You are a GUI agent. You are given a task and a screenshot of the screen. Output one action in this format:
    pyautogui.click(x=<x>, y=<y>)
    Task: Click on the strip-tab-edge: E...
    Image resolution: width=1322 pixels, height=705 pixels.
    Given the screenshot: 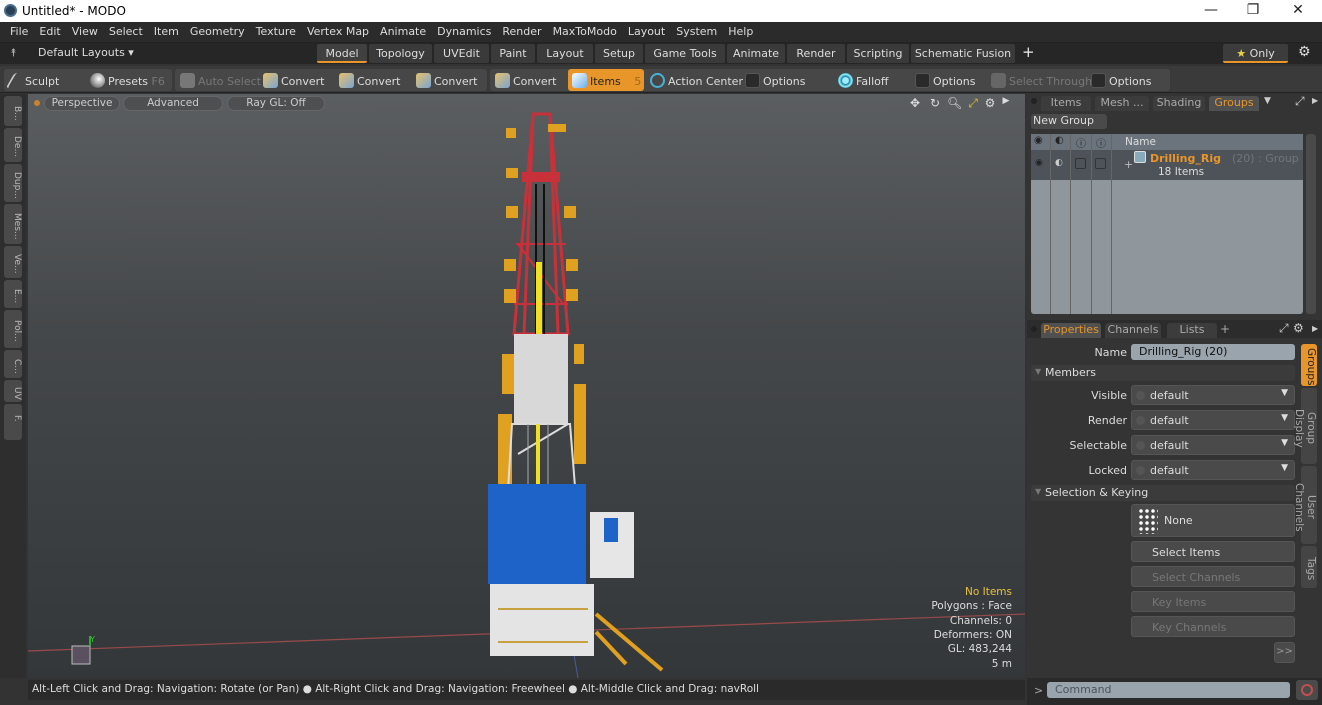 What is the action you would take?
    pyautogui.click(x=13, y=294)
    